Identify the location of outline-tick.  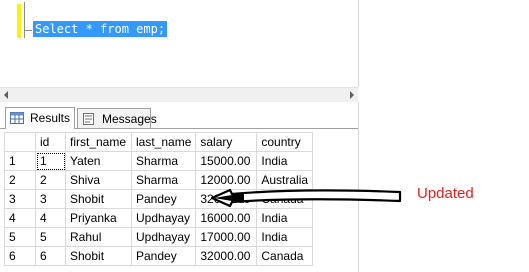
(28, 30).